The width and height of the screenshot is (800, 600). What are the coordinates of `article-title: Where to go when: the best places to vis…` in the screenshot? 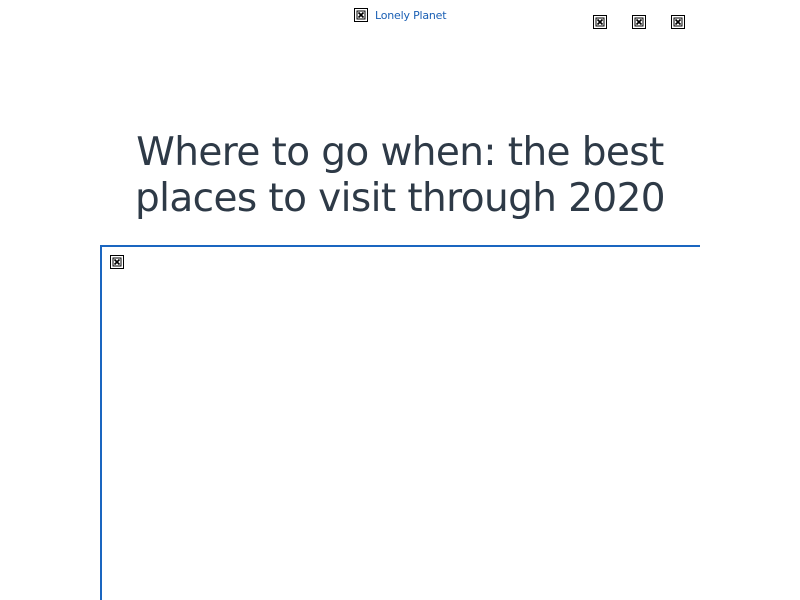 It's located at (400, 175).